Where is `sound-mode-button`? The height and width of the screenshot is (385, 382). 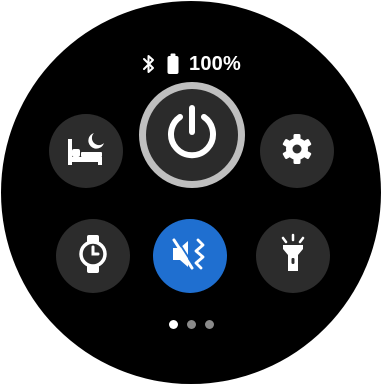
sound-mode-button is located at coordinates (190, 256).